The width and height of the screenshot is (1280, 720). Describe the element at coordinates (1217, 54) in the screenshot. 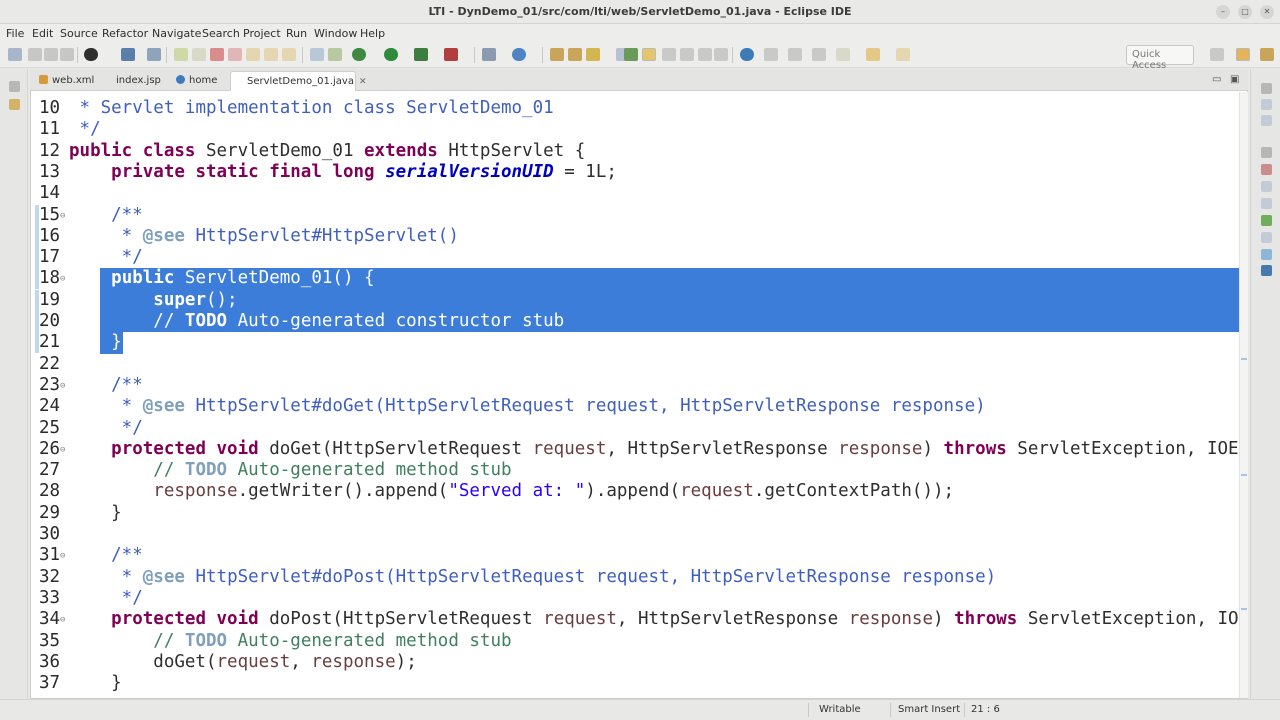

I see `open-perspective-icon` at that location.